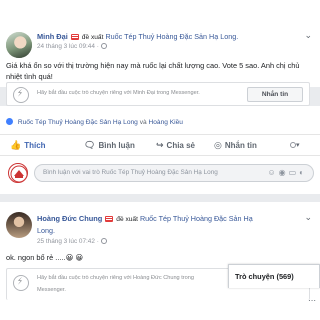 Image resolution: width=320 pixels, height=320 pixels. I want to click on recommend-icon, so click(74, 37).